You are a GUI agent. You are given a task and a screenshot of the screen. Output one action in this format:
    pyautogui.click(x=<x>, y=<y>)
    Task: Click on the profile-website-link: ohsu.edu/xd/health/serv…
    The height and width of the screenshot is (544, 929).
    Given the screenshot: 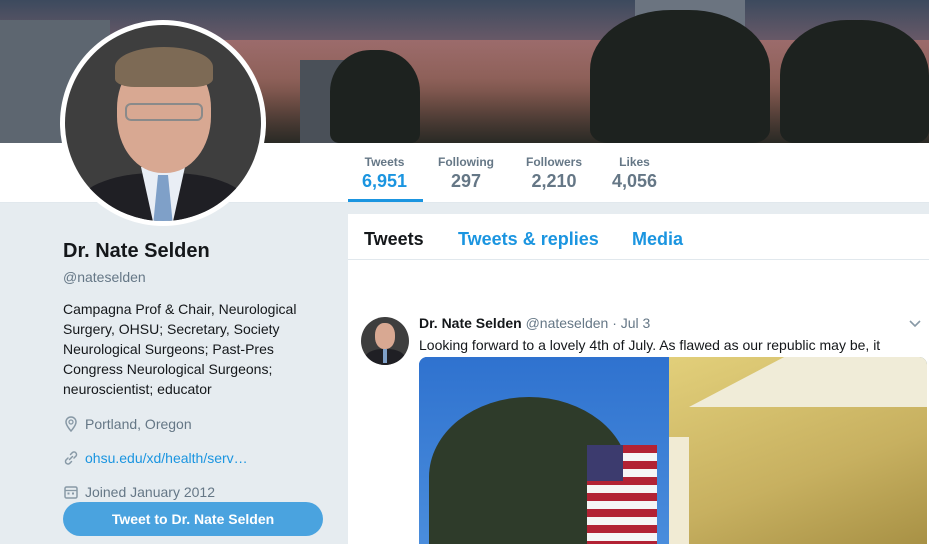 What is the action you would take?
    pyautogui.click(x=166, y=458)
    